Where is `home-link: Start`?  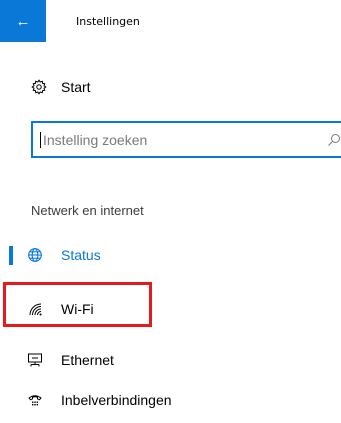
home-link: Start is located at coordinates (170, 88).